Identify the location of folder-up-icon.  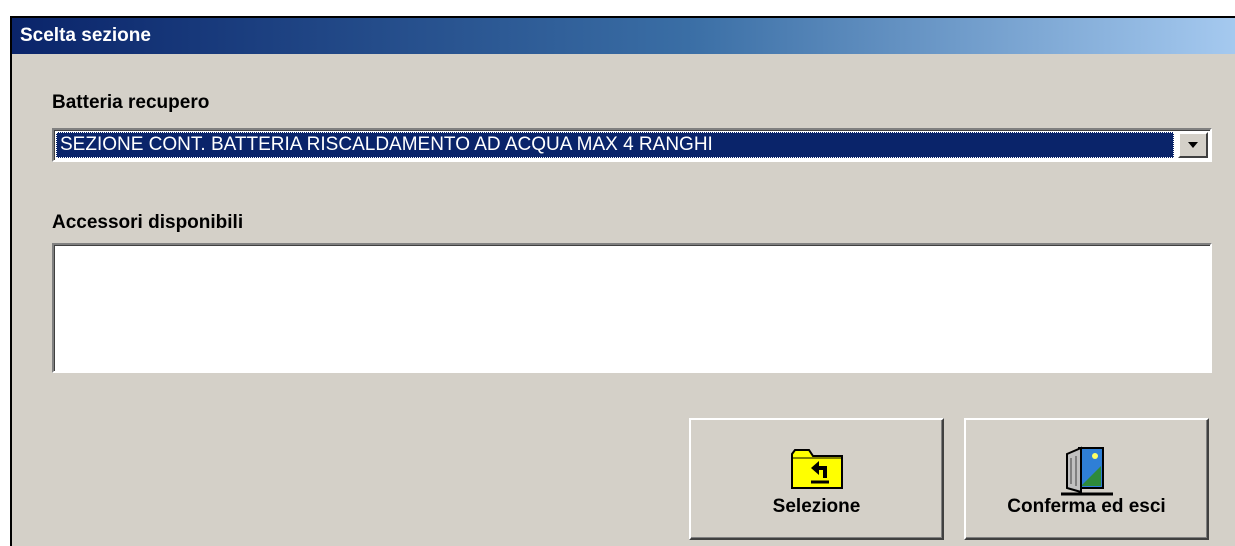
(817, 471).